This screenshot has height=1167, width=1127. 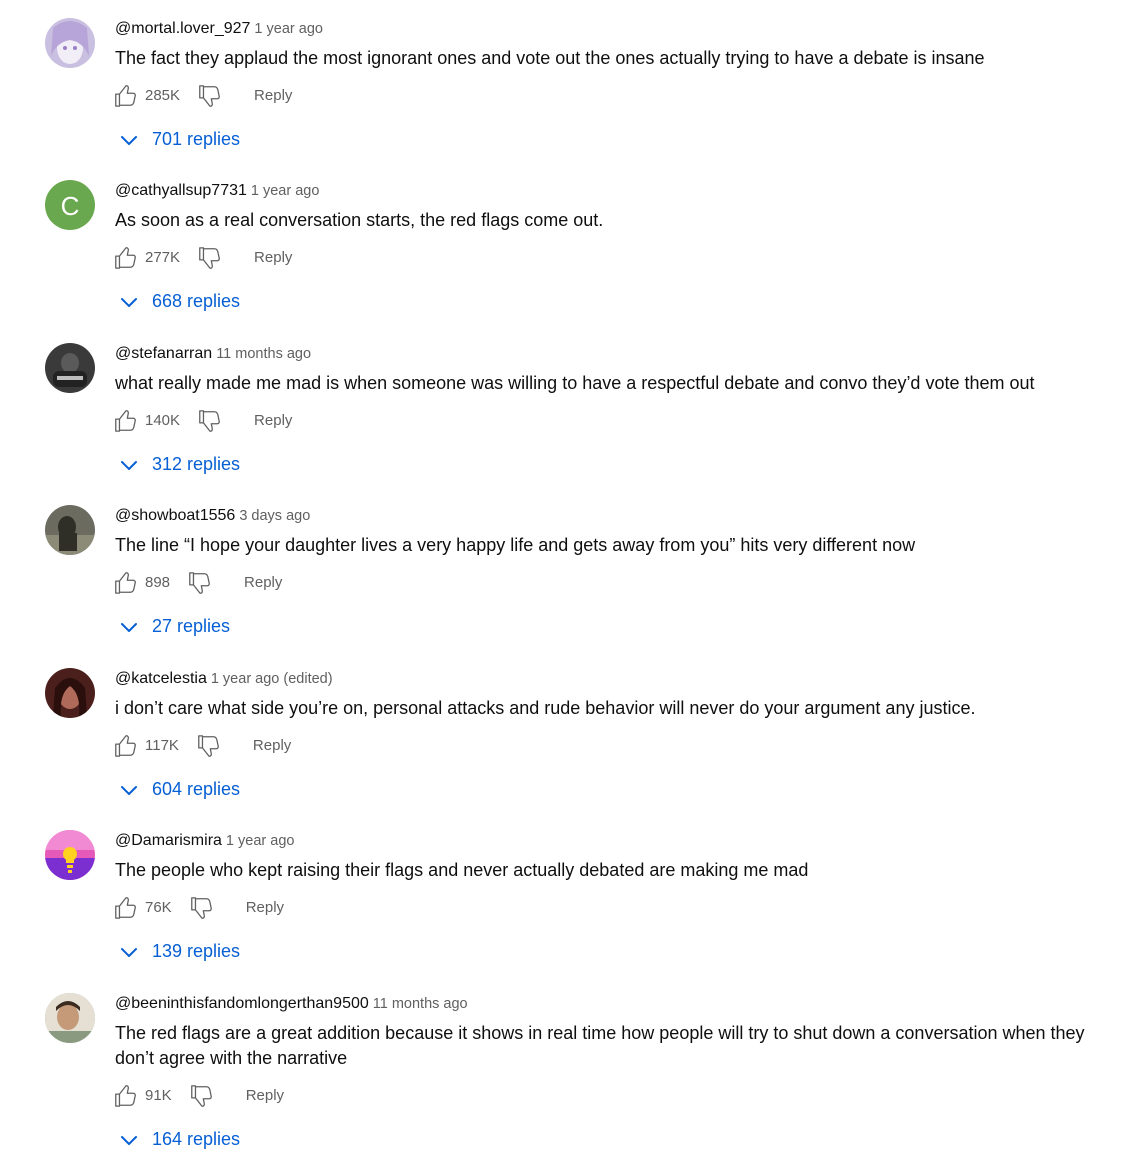 I want to click on comment-header: @Damarismira 1 year ago, so click(x=204, y=841).